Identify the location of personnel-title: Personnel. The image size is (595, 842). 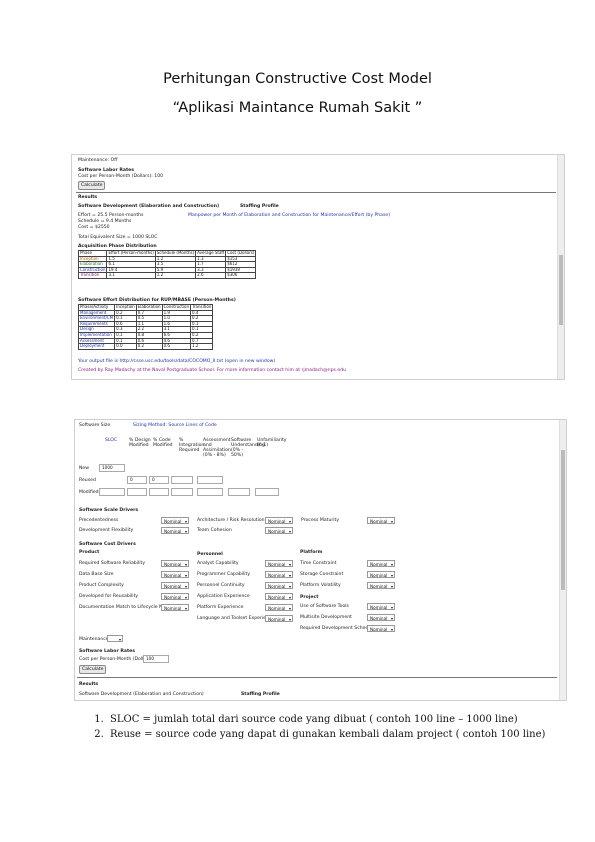
(210, 554).